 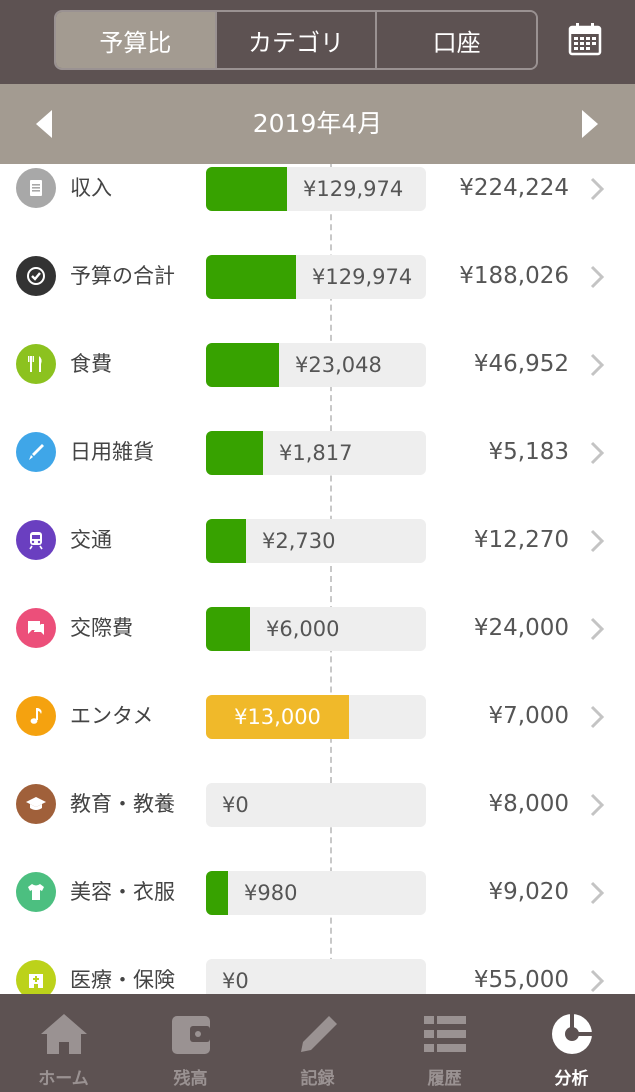 What do you see at coordinates (514, 188) in the screenshot?
I see `remaining-amount: ¥224,224` at bounding box center [514, 188].